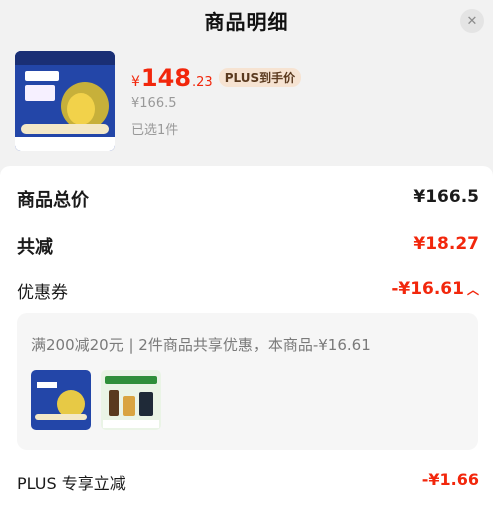 Image resolution: width=493 pixels, height=512 pixels. What do you see at coordinates (53, 200) in the screenshot?
I see `total-label: 商品总价` at bounding box center [53, 200].